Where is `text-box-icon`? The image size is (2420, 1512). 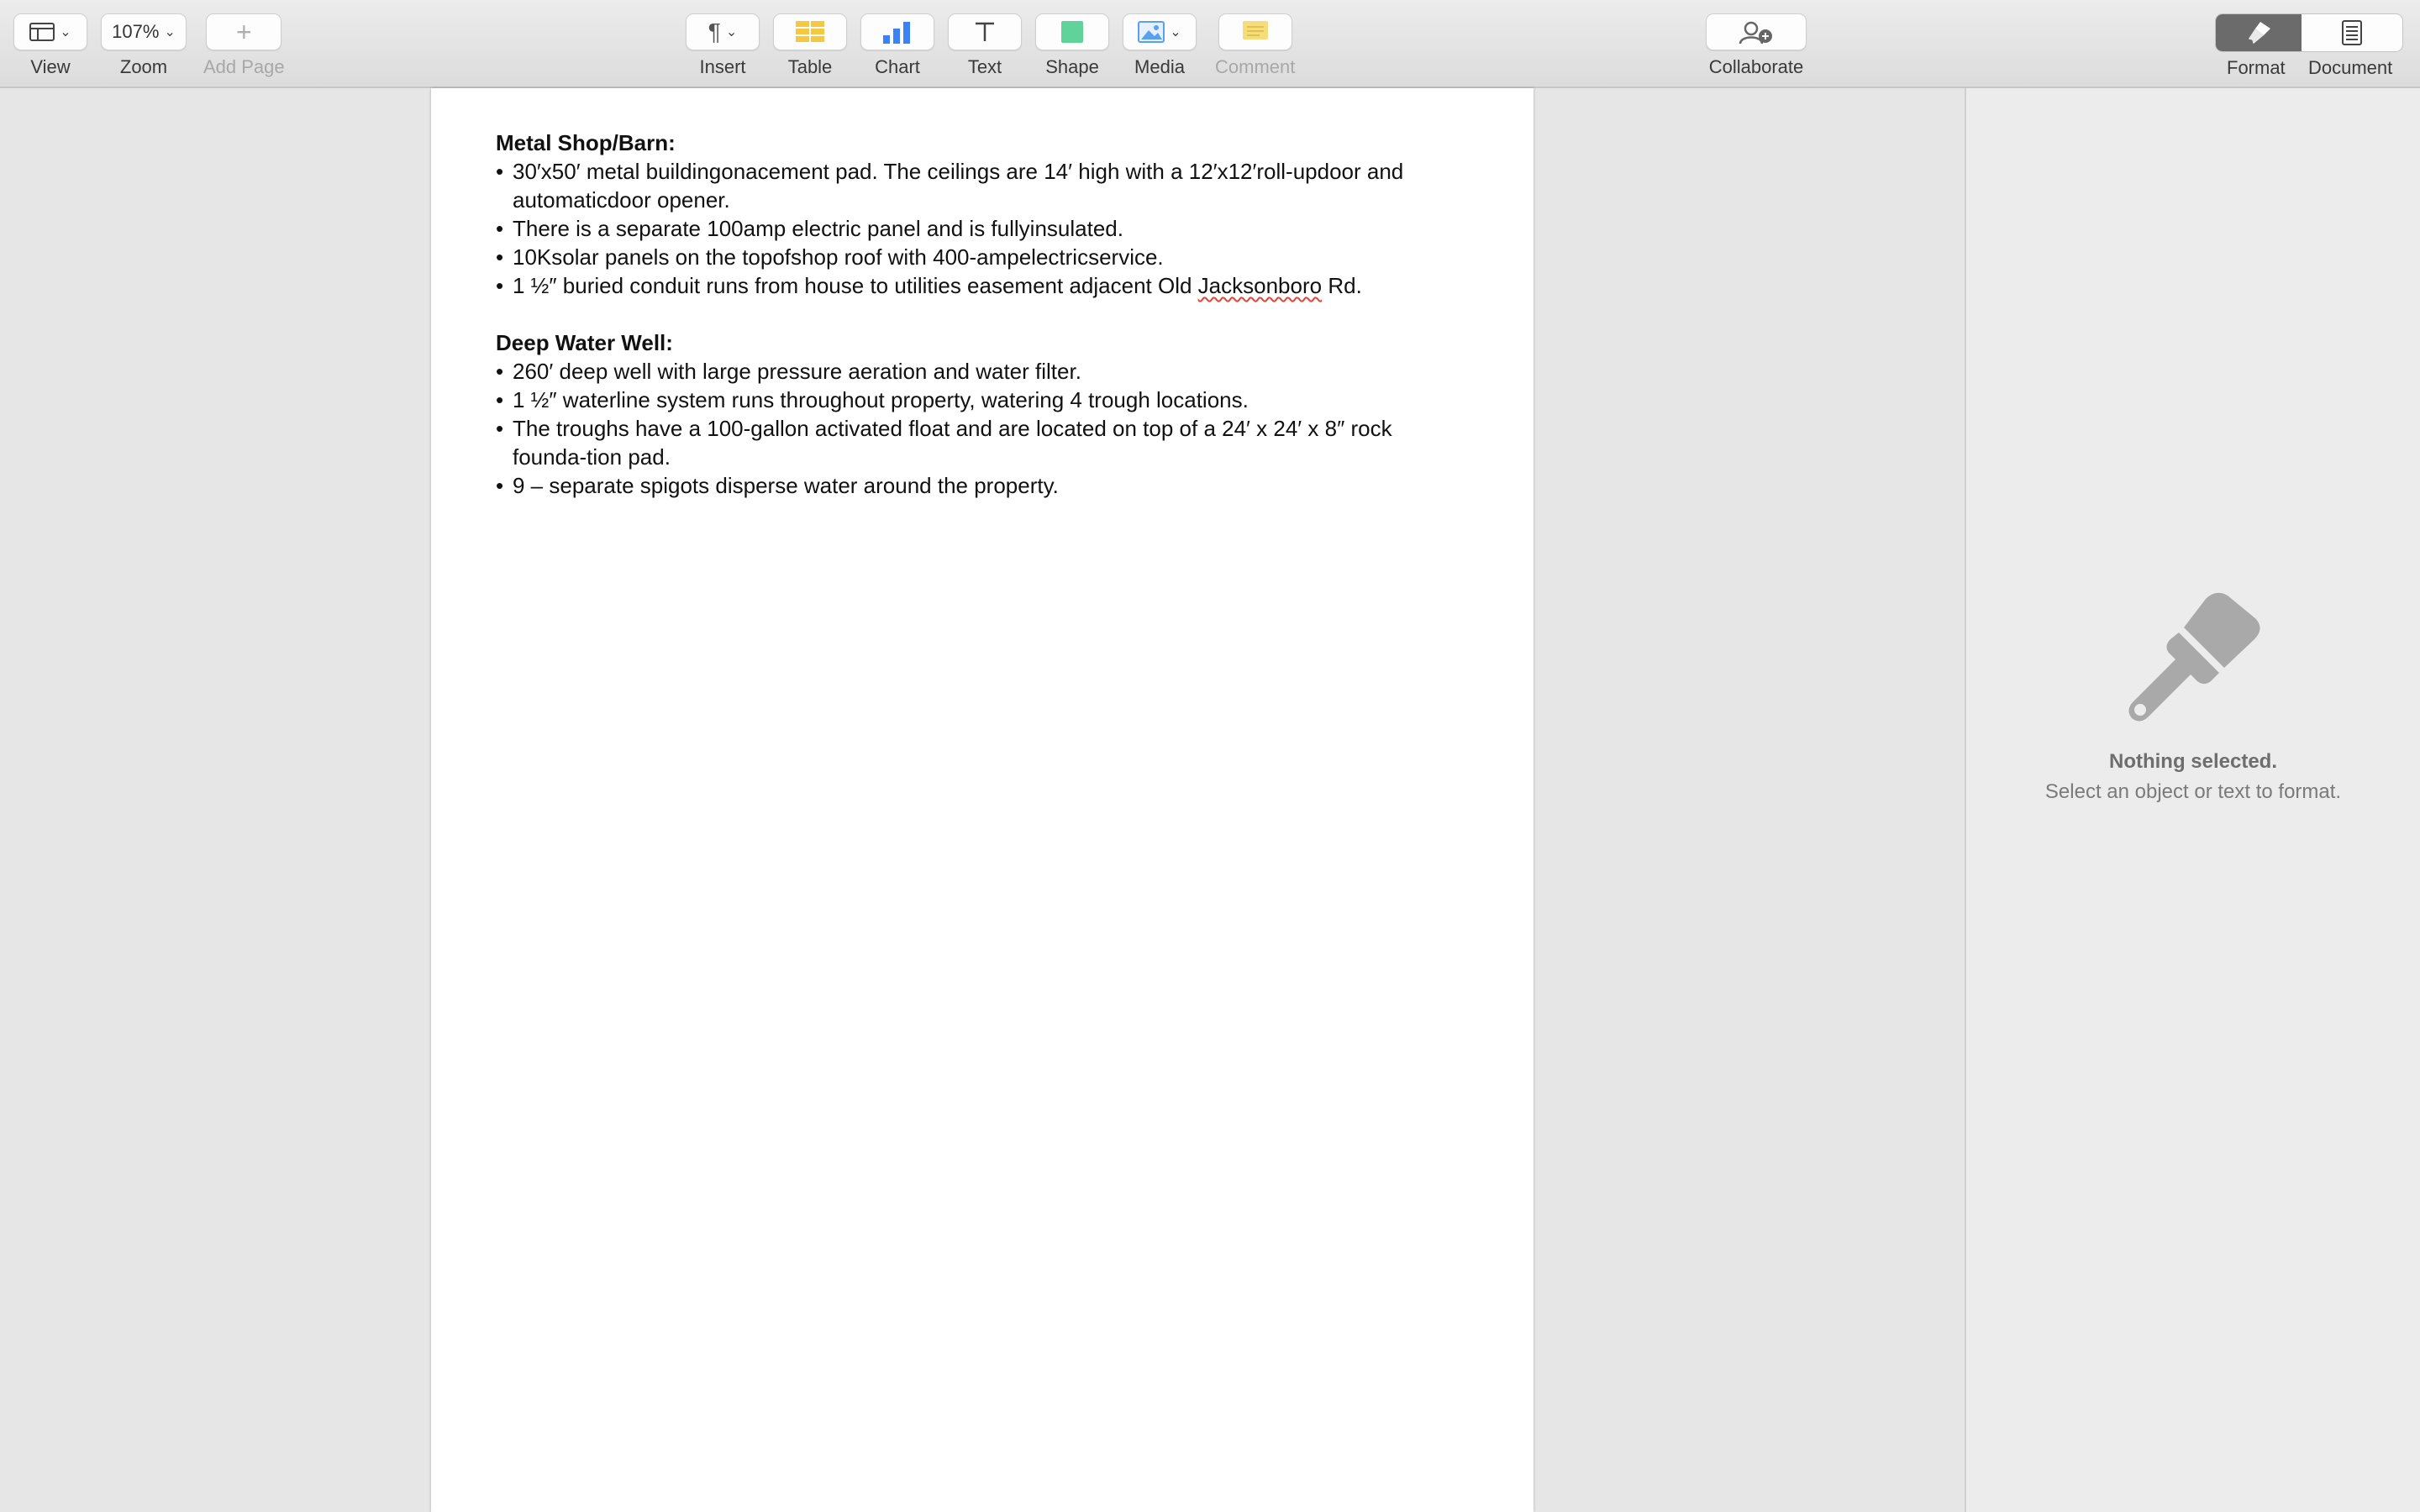 text-box-icon is located at coordinates (985, 31).